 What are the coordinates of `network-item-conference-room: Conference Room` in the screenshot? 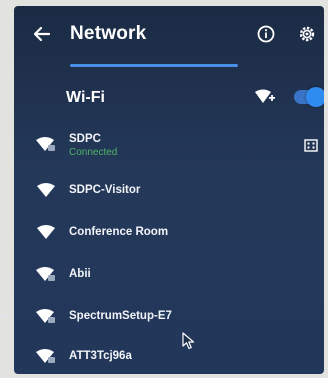 It's located at (169, 232).